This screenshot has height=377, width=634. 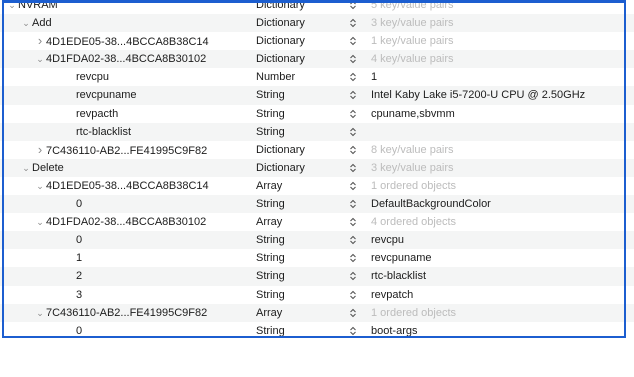 I want to click on row-summary-text: 3 key/value pairs, so click(x=412, y=23).